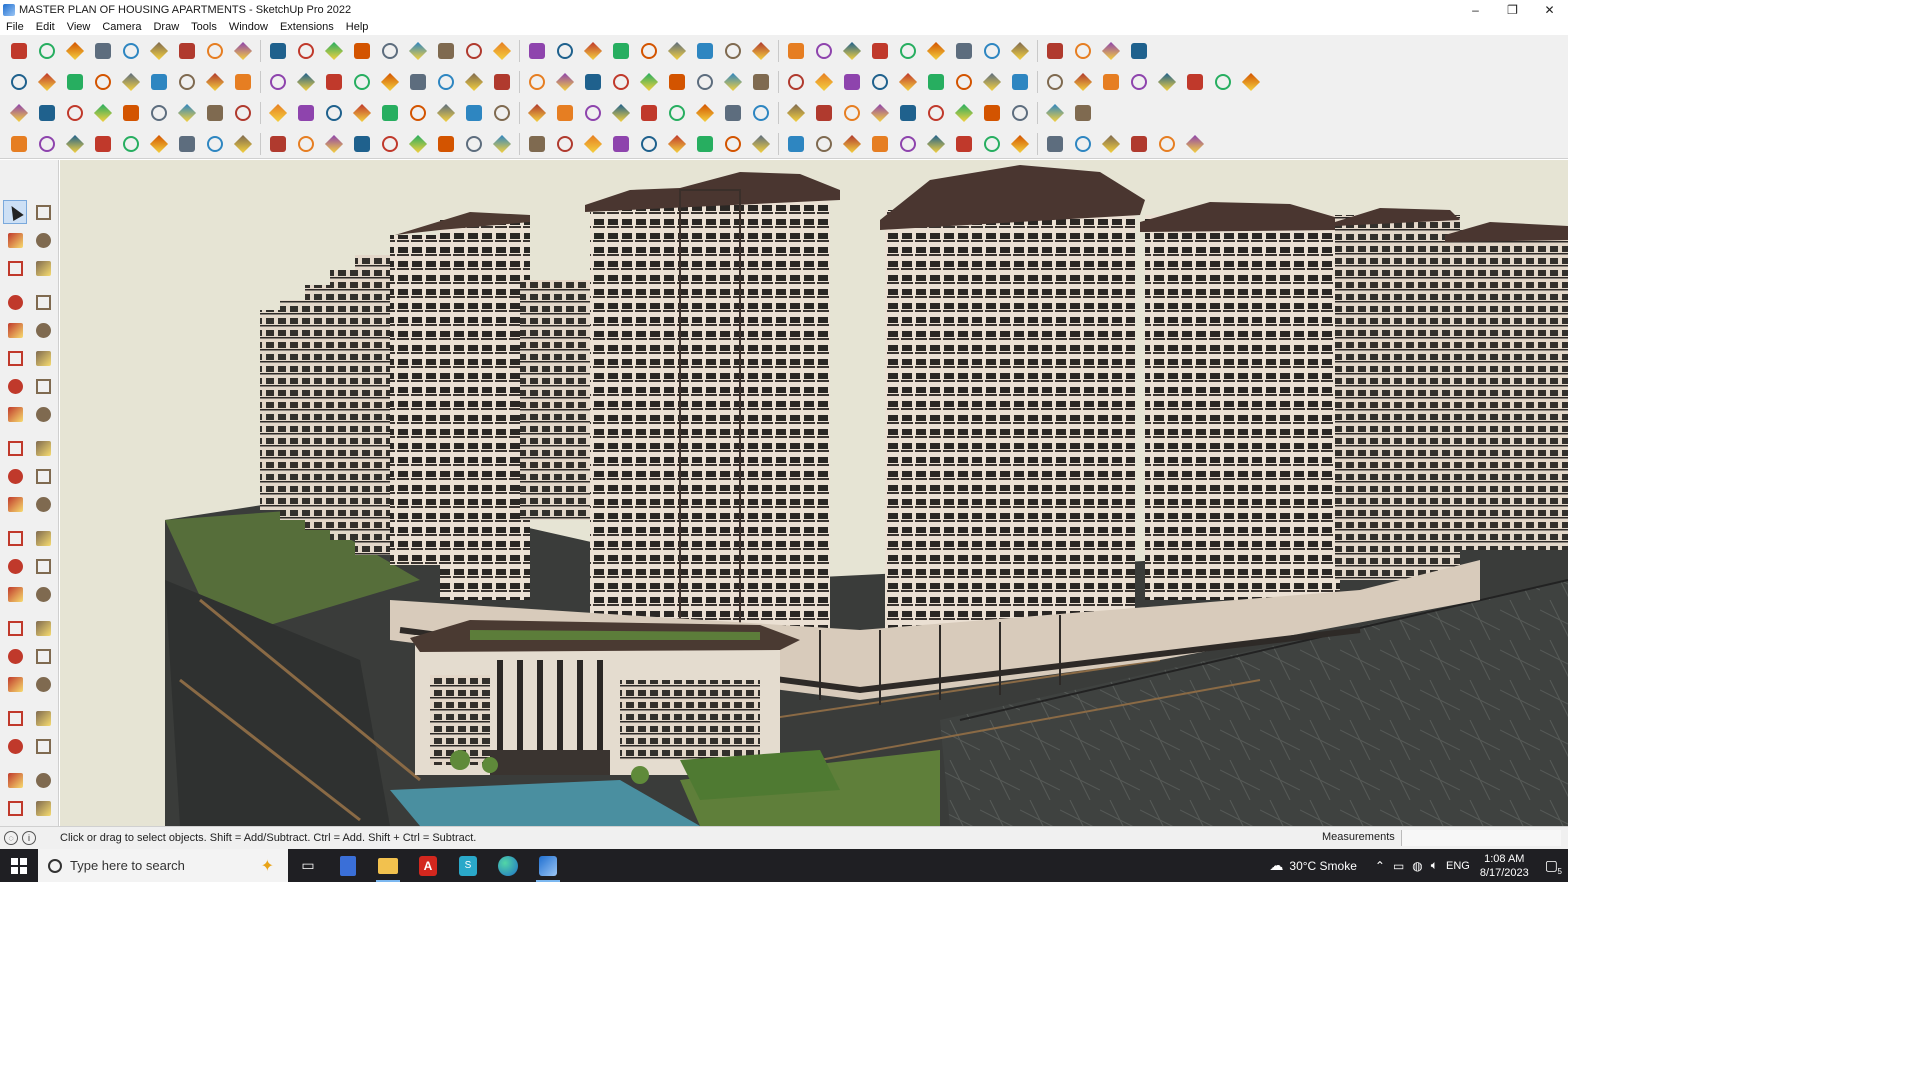 The image size is (1920, 1080). Describe the element at coordinates (1434, 865) in the screenshot. I see `volume-icon: 🔈︎` at that location.